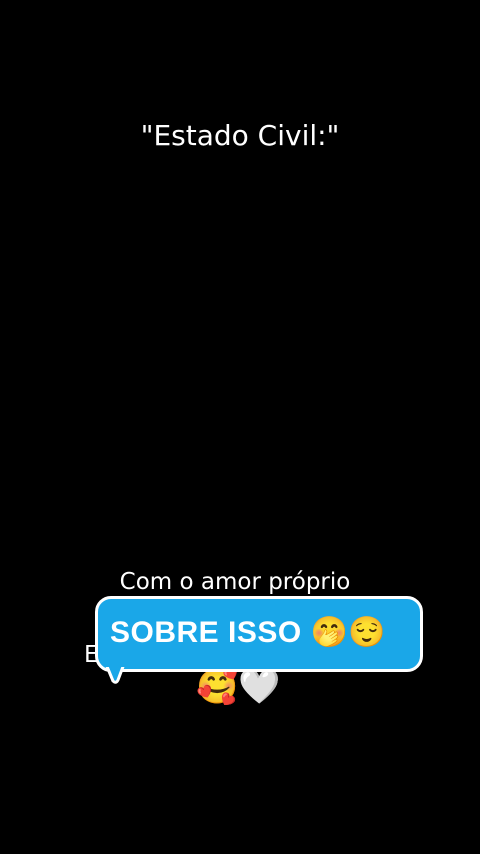 The image size is (480, 854). What do you see at coordinates (235, 582) in the screenshot?
I see `caption-line-1: Com o amor próprio` at bounding box center [235, 582].